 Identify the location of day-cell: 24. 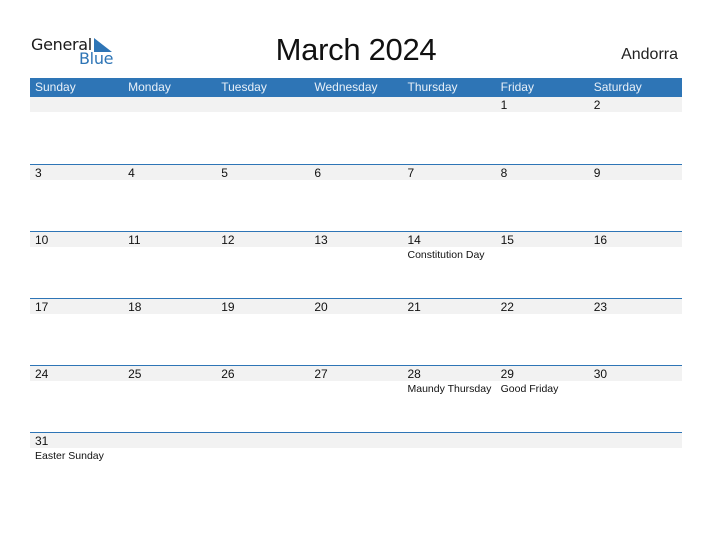
(76, 381).